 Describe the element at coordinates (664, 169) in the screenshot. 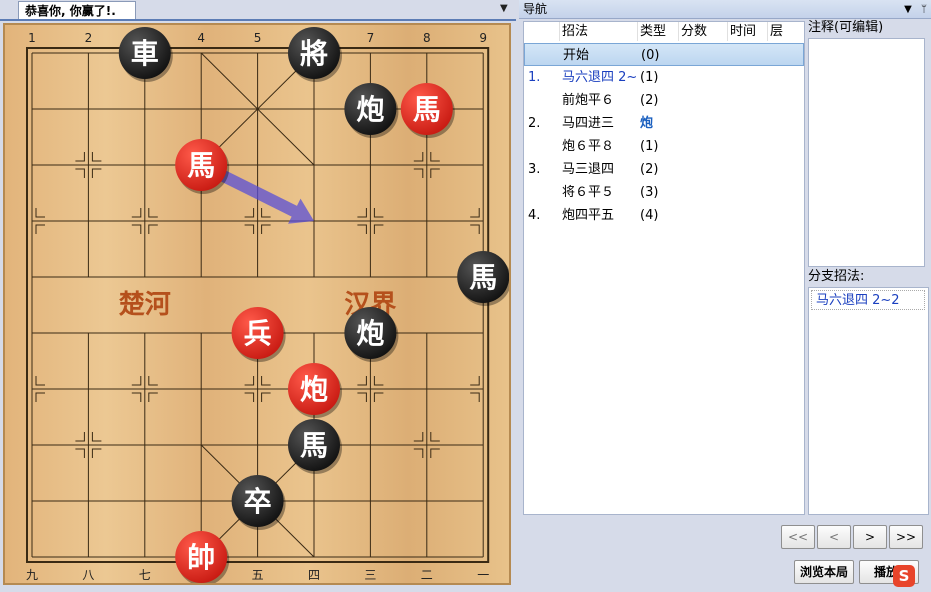

I see `move-row: 3. 马三退四 (2)` at that location.